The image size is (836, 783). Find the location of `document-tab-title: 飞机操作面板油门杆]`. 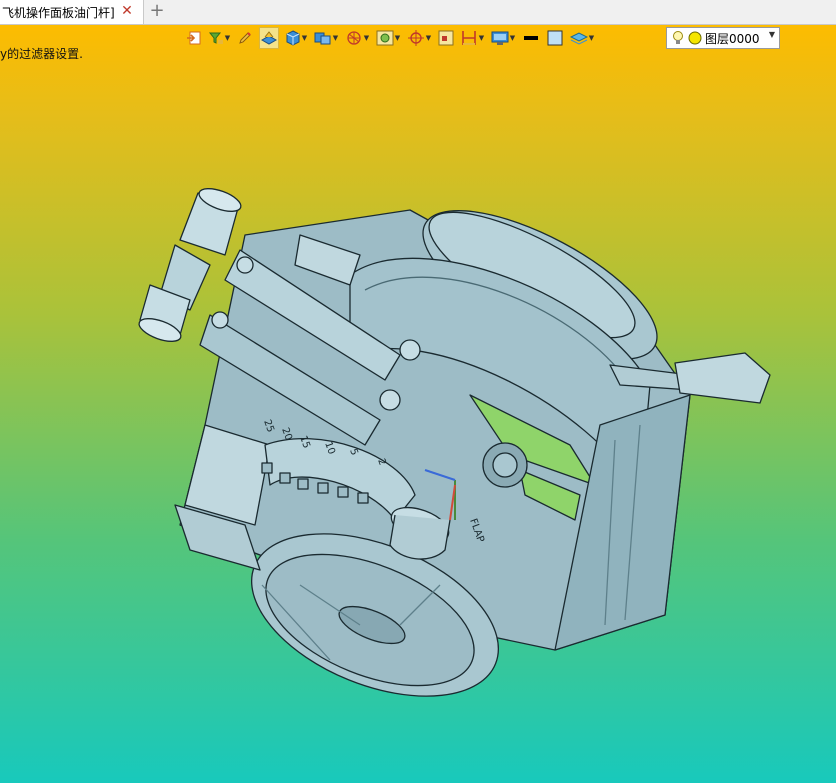

document-tab-title: 飞机操作面板油门杆] is located at coordinates (58, 12).